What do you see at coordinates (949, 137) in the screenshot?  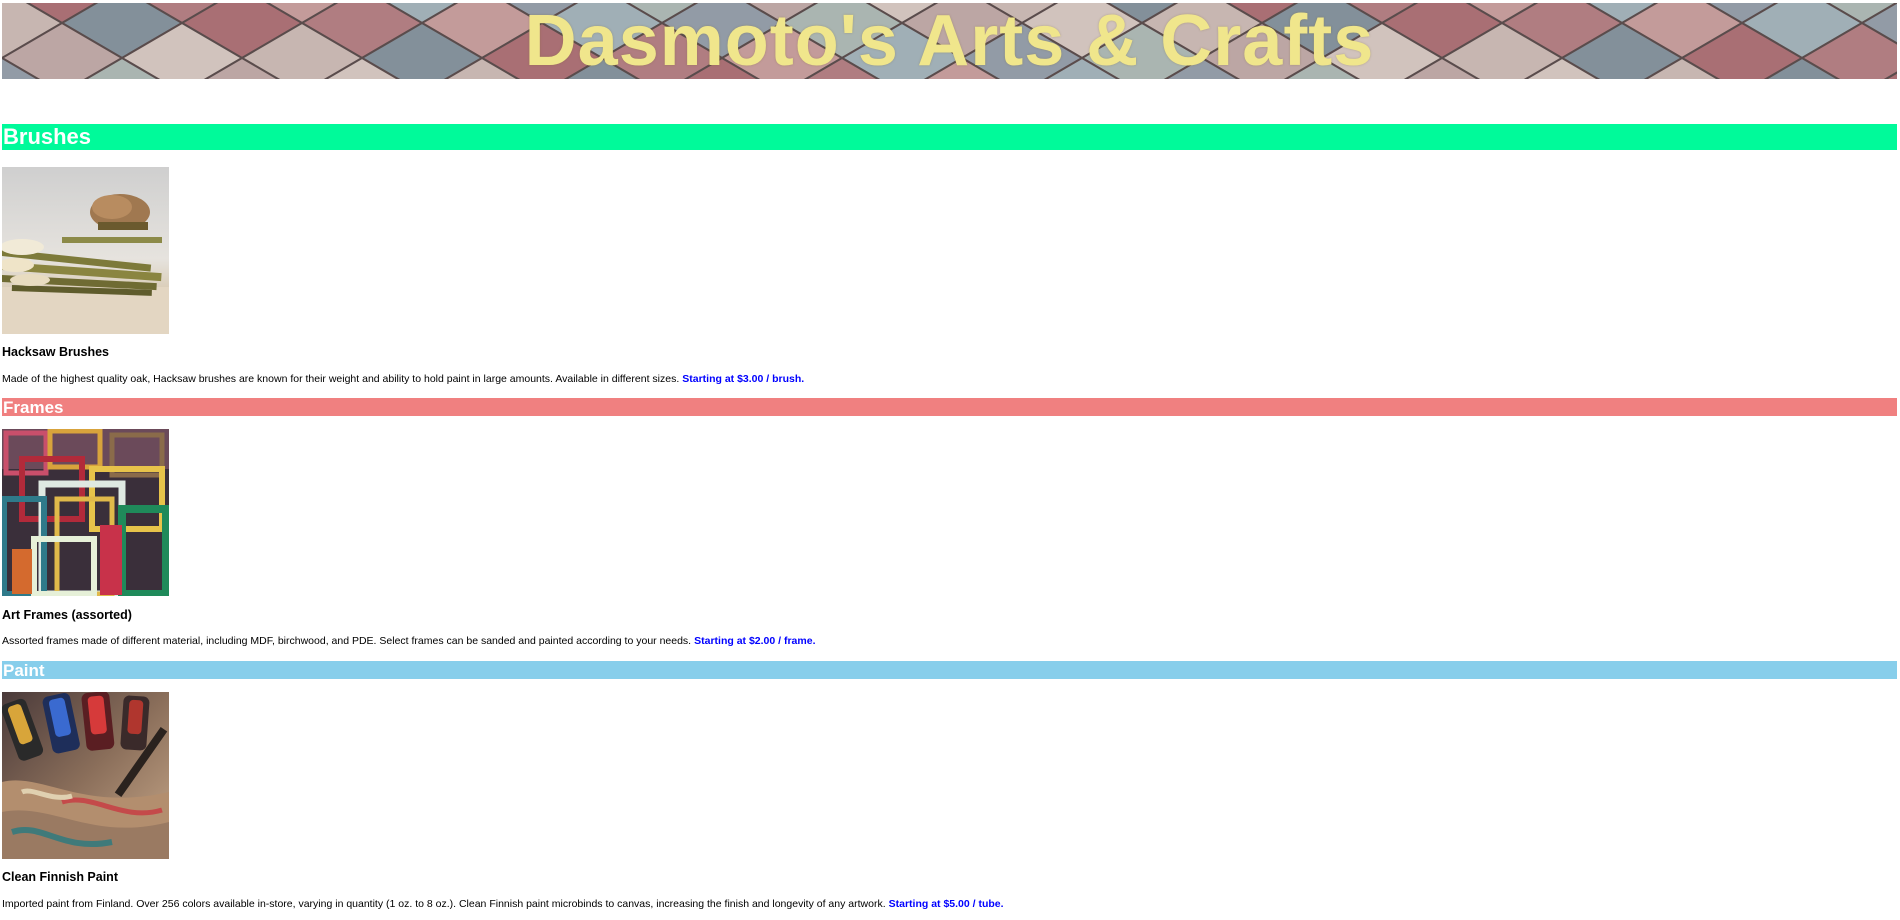 I see `section-heading-brushes: Brushes` at bounding box center [949, 137].